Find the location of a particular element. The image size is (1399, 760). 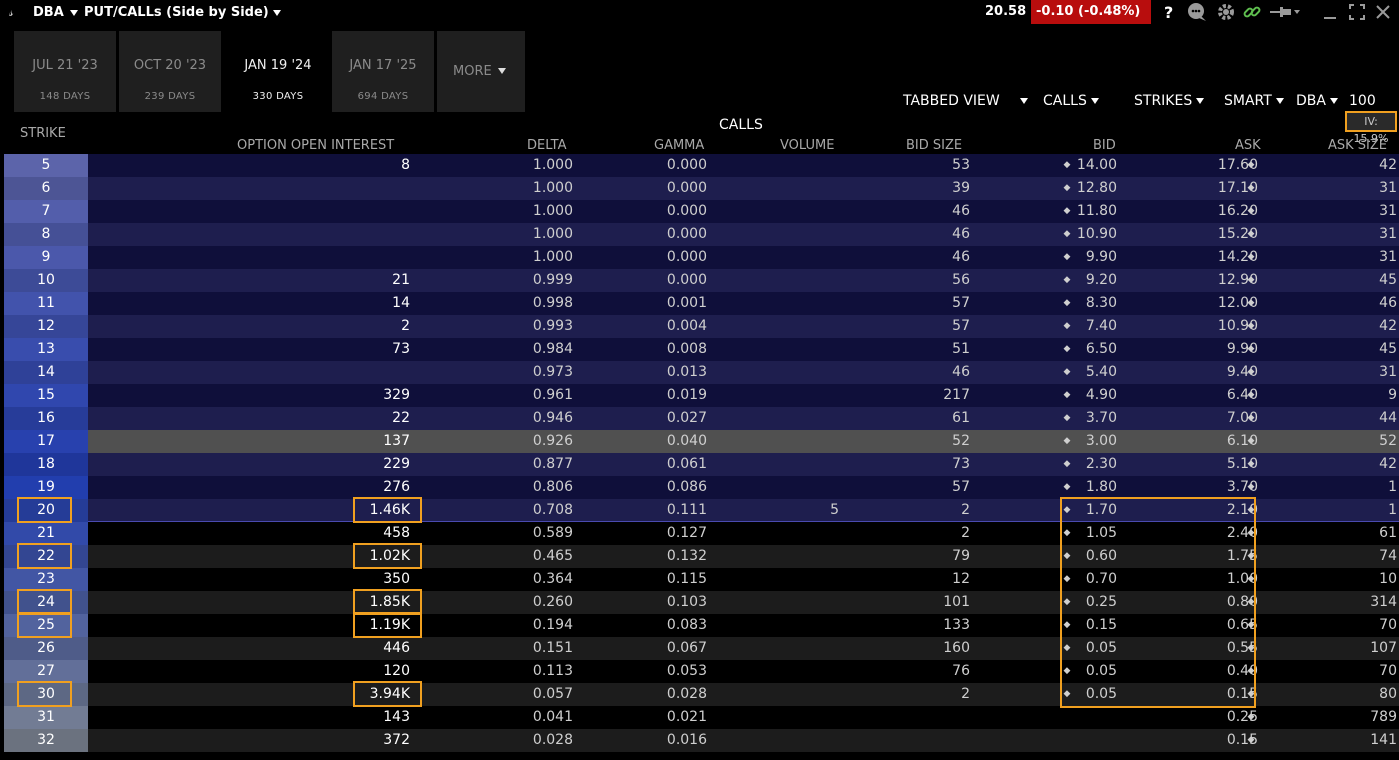

symbol-label: DBA is located at coordinates (48, 12).